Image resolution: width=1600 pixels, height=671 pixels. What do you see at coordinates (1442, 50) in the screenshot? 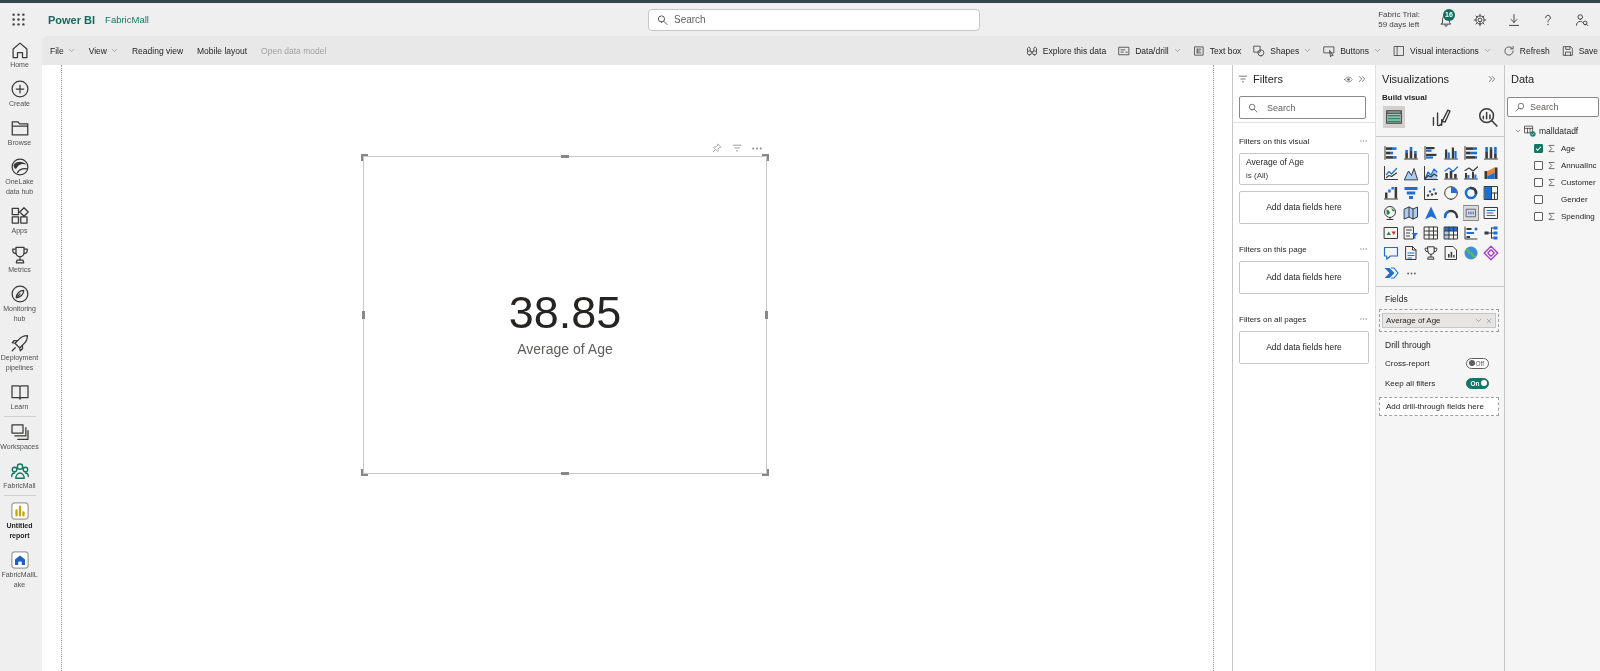
I see `menu-button: Visual interactions` at bounding box center [1442, 50].